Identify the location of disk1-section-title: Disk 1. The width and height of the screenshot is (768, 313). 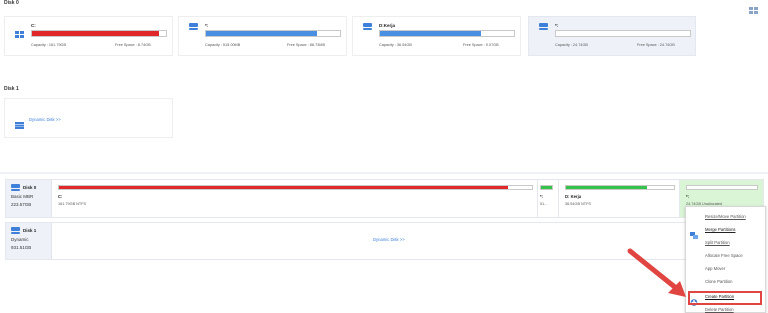
(11, 89).